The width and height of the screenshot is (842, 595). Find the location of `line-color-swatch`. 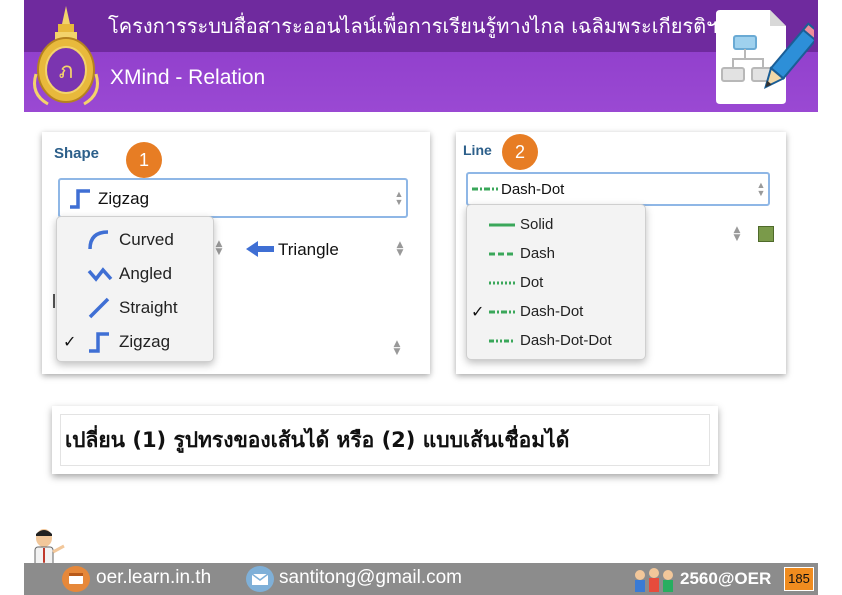

line-color-swatch is located at coordinates (766, 234).